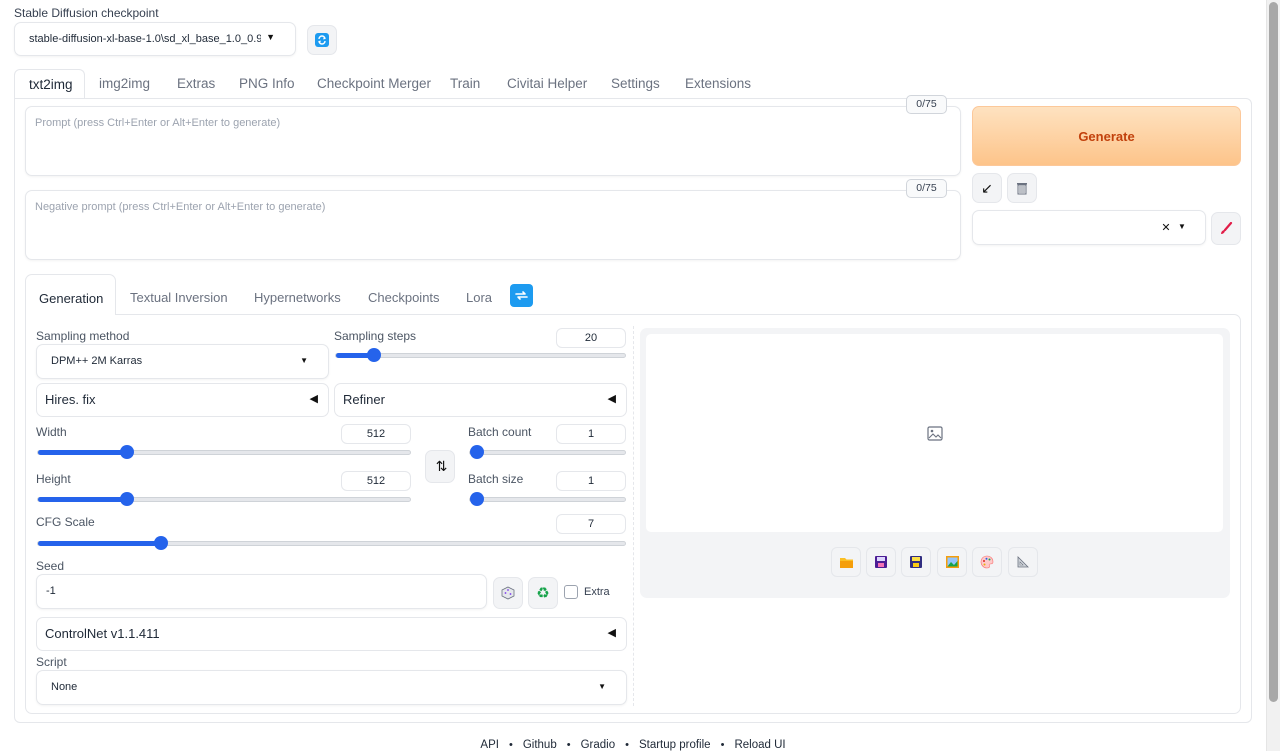  What do you see at coordinates (440, 466) in the screenshot?
I see `swap-dimensions-button: ⇅` at bounding box center [440, 466].